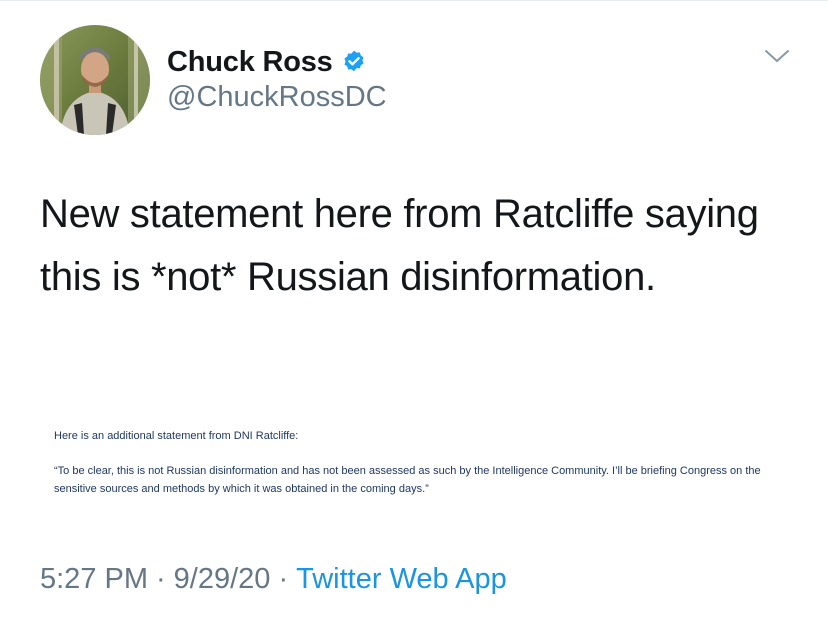 This screenshot has width=828, height=621. I want to click on avatar, so click(95, 80).